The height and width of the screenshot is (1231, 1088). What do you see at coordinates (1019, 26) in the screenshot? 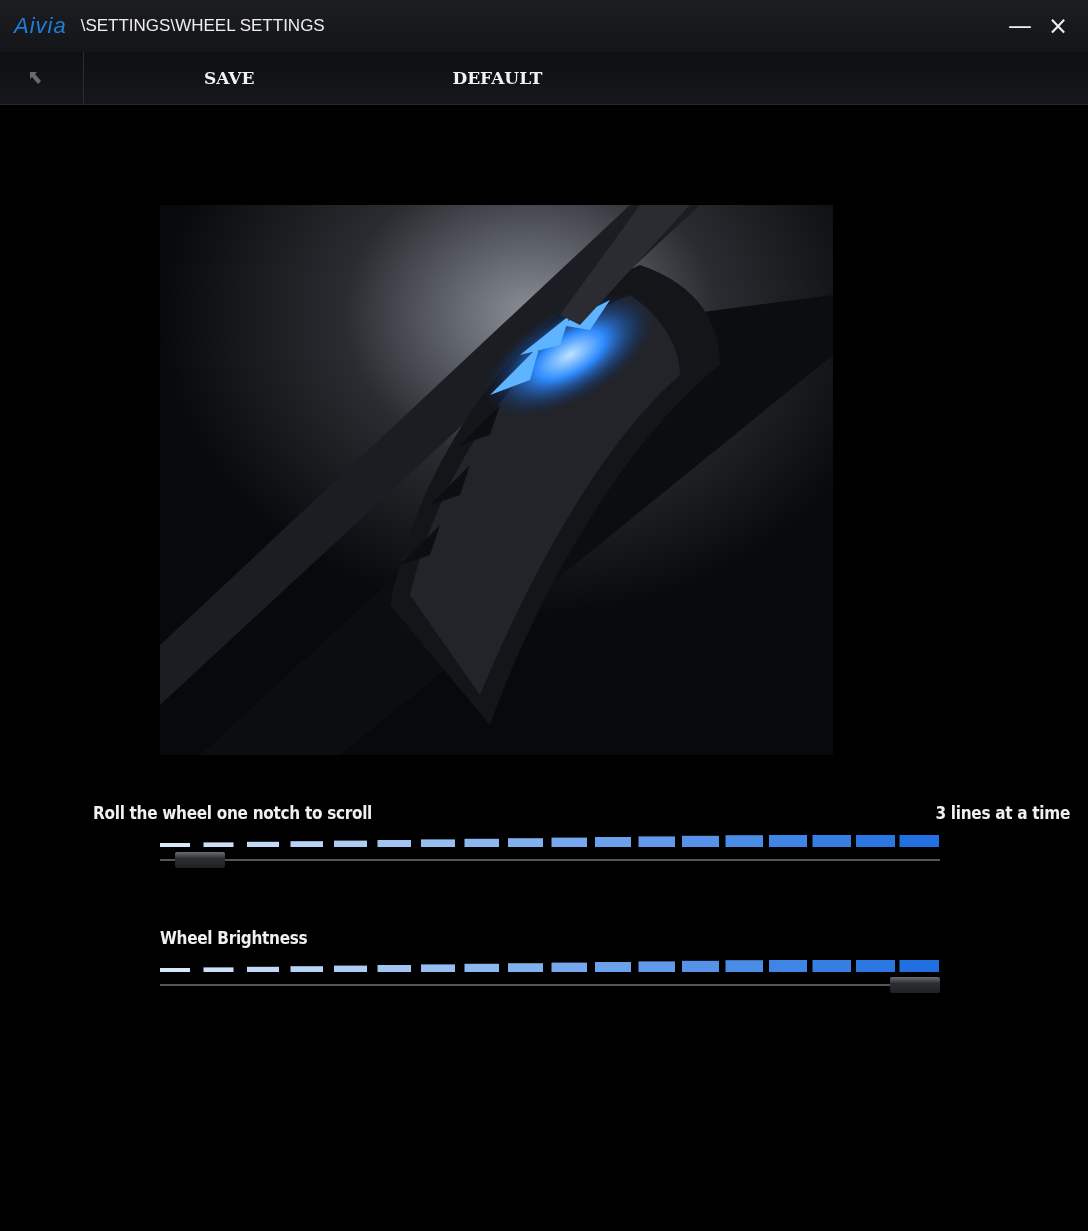
I see `minimize-button: —` at bounding box center [1019, 26].